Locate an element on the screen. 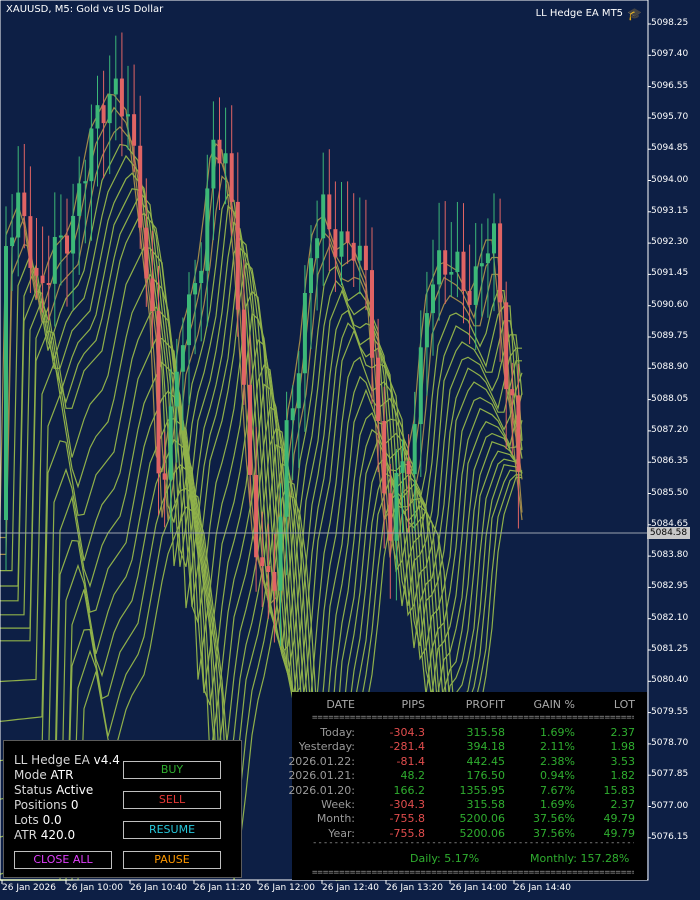  price-tick-label: 5088.05 is located at coordinates (670, 398).